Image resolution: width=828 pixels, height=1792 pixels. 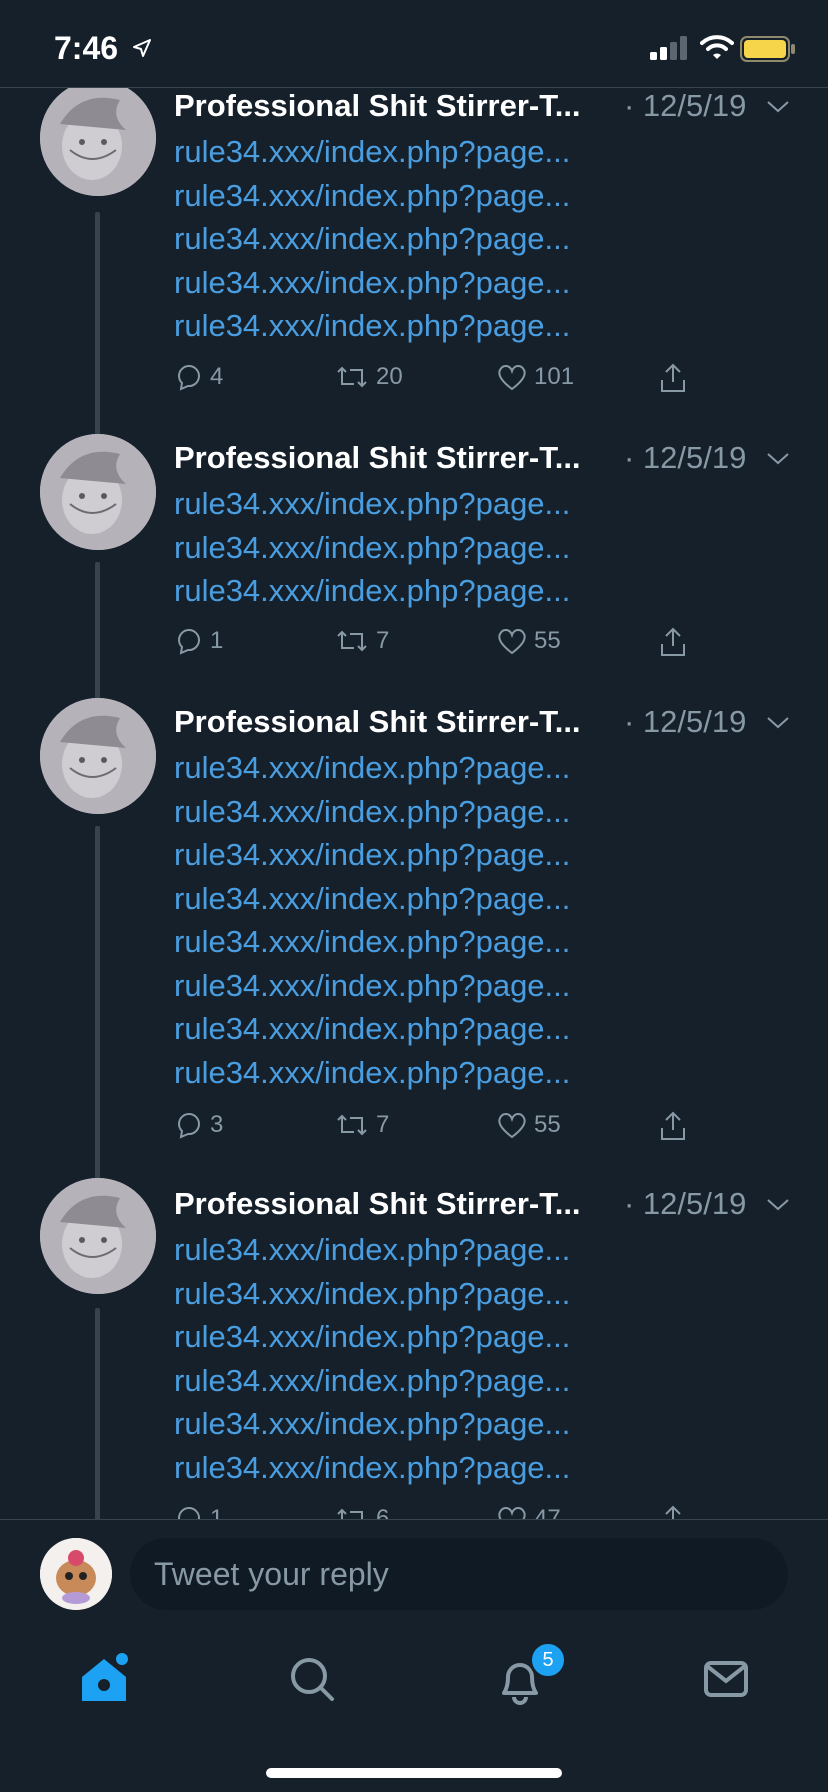 I want to click on avatar-character-icon, so click(x=76, y=1574).